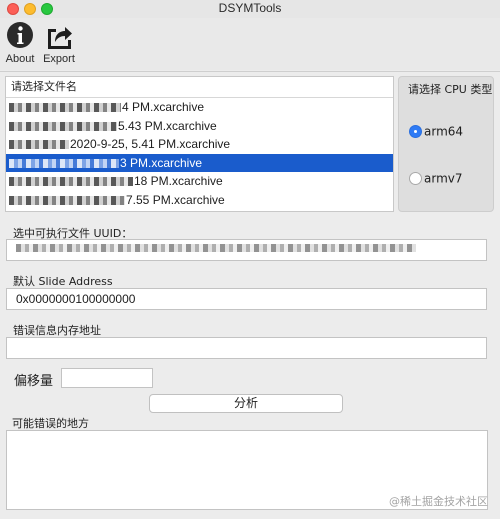 The width and height of the screenshot is (500, 519). What do you see at coordinates (107, 378) in the screenshot?
I see `offset-input` at bounding box center [107, 378].